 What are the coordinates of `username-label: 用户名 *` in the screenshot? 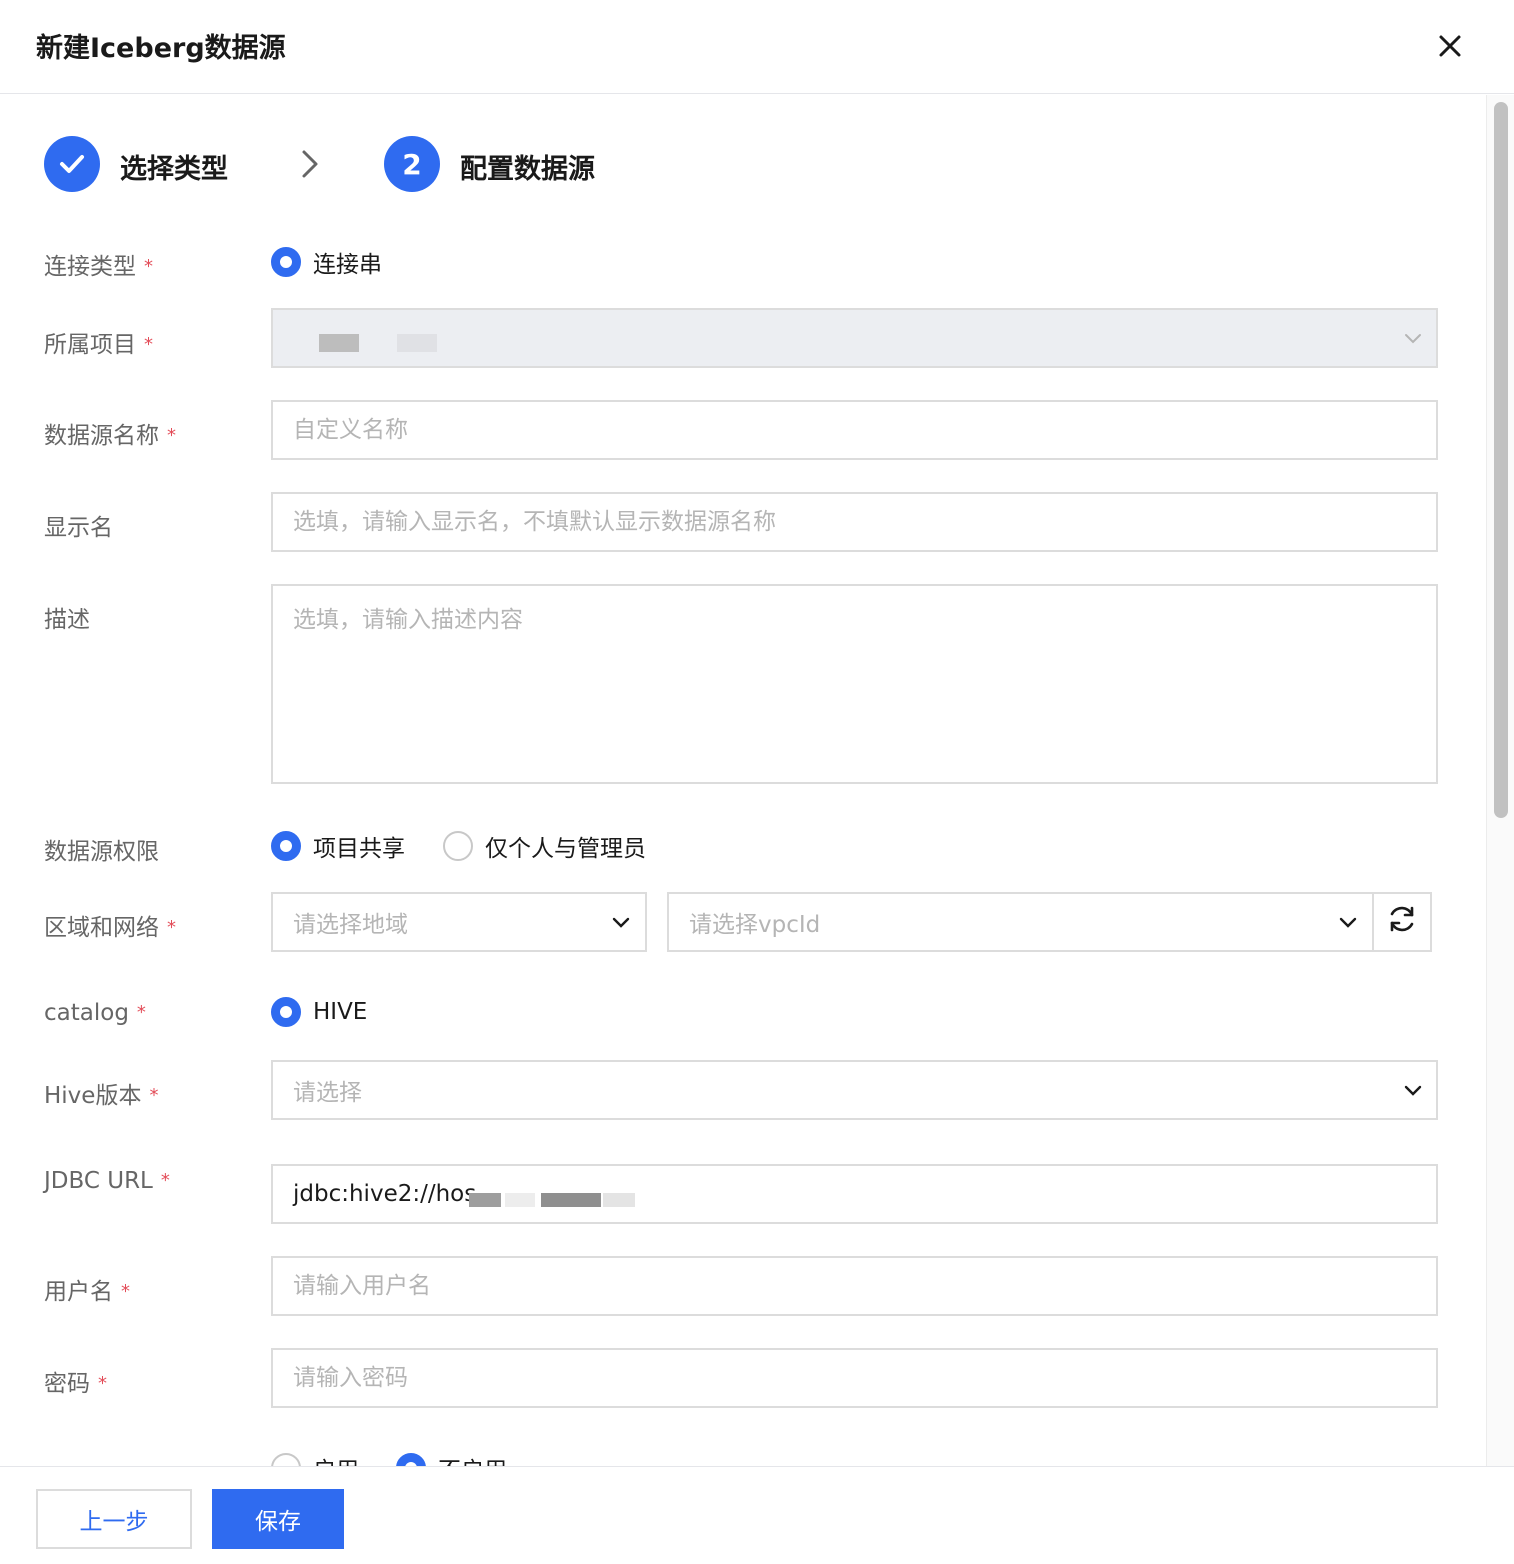 It's located at (87, 1292).